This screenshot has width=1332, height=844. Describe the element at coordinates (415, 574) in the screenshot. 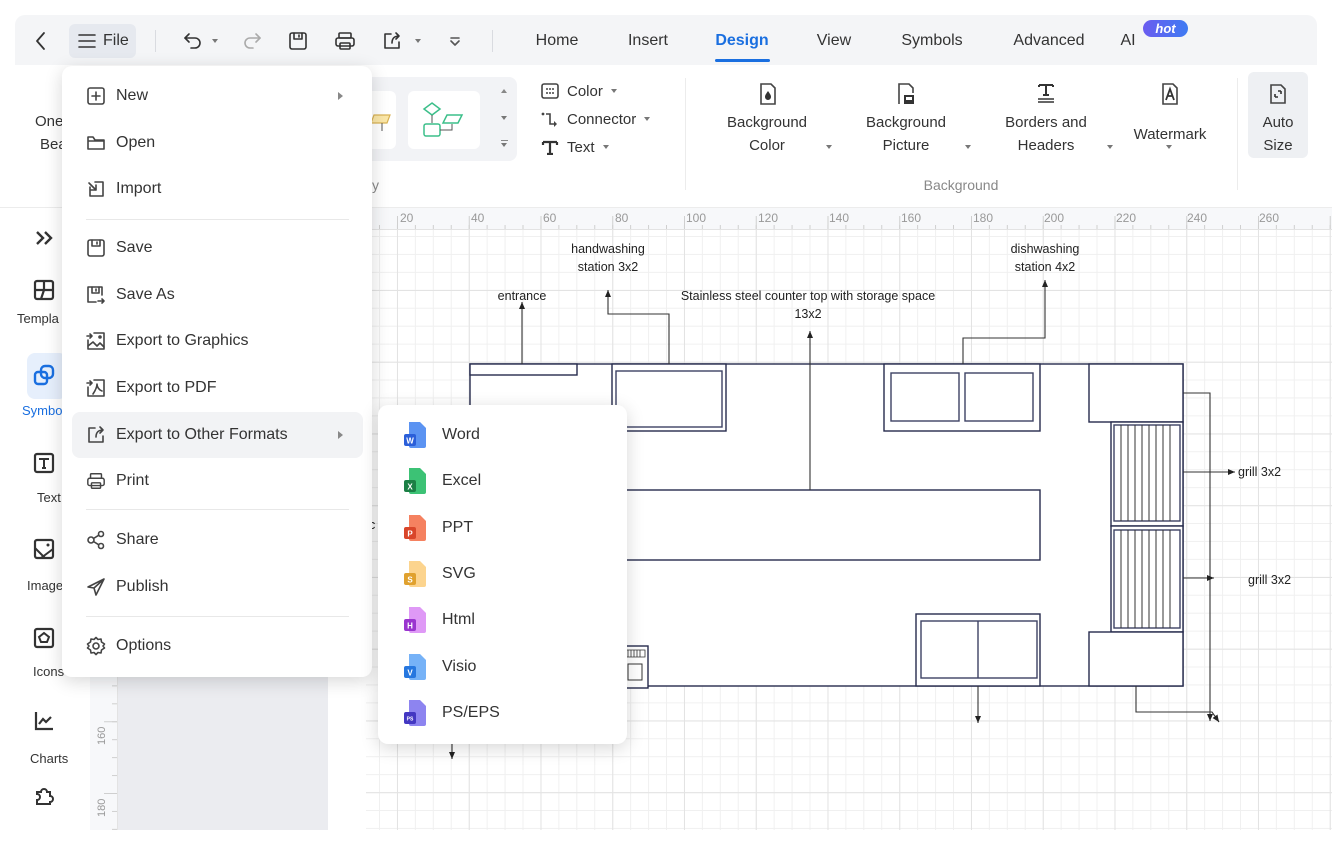

I see `svg-file-icon: S` at that location.